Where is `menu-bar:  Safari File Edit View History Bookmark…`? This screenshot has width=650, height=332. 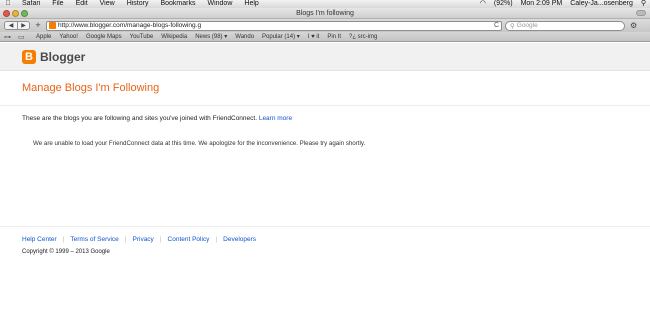
menu-bar:  Safari File Edit View History Bookmark… is located at coordinates (325, 4).